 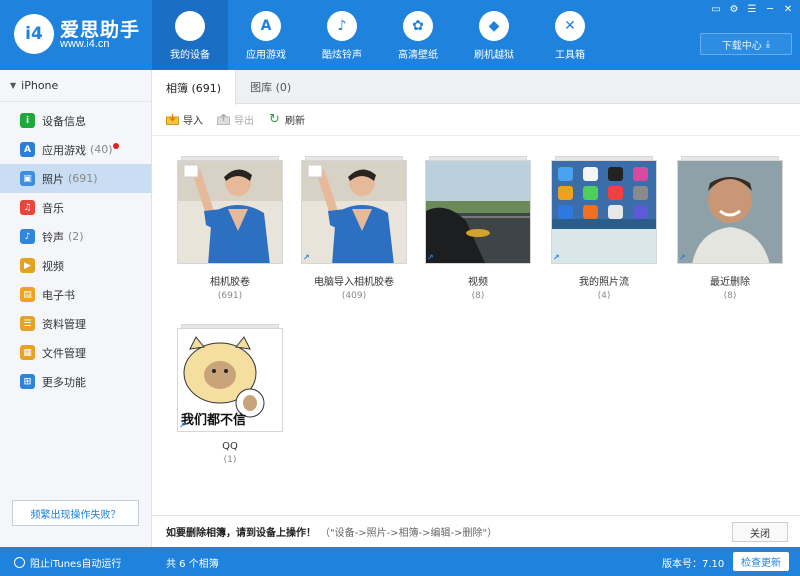 I want to click on brand-url: www.i4.cn, so click(x=85, y=44).